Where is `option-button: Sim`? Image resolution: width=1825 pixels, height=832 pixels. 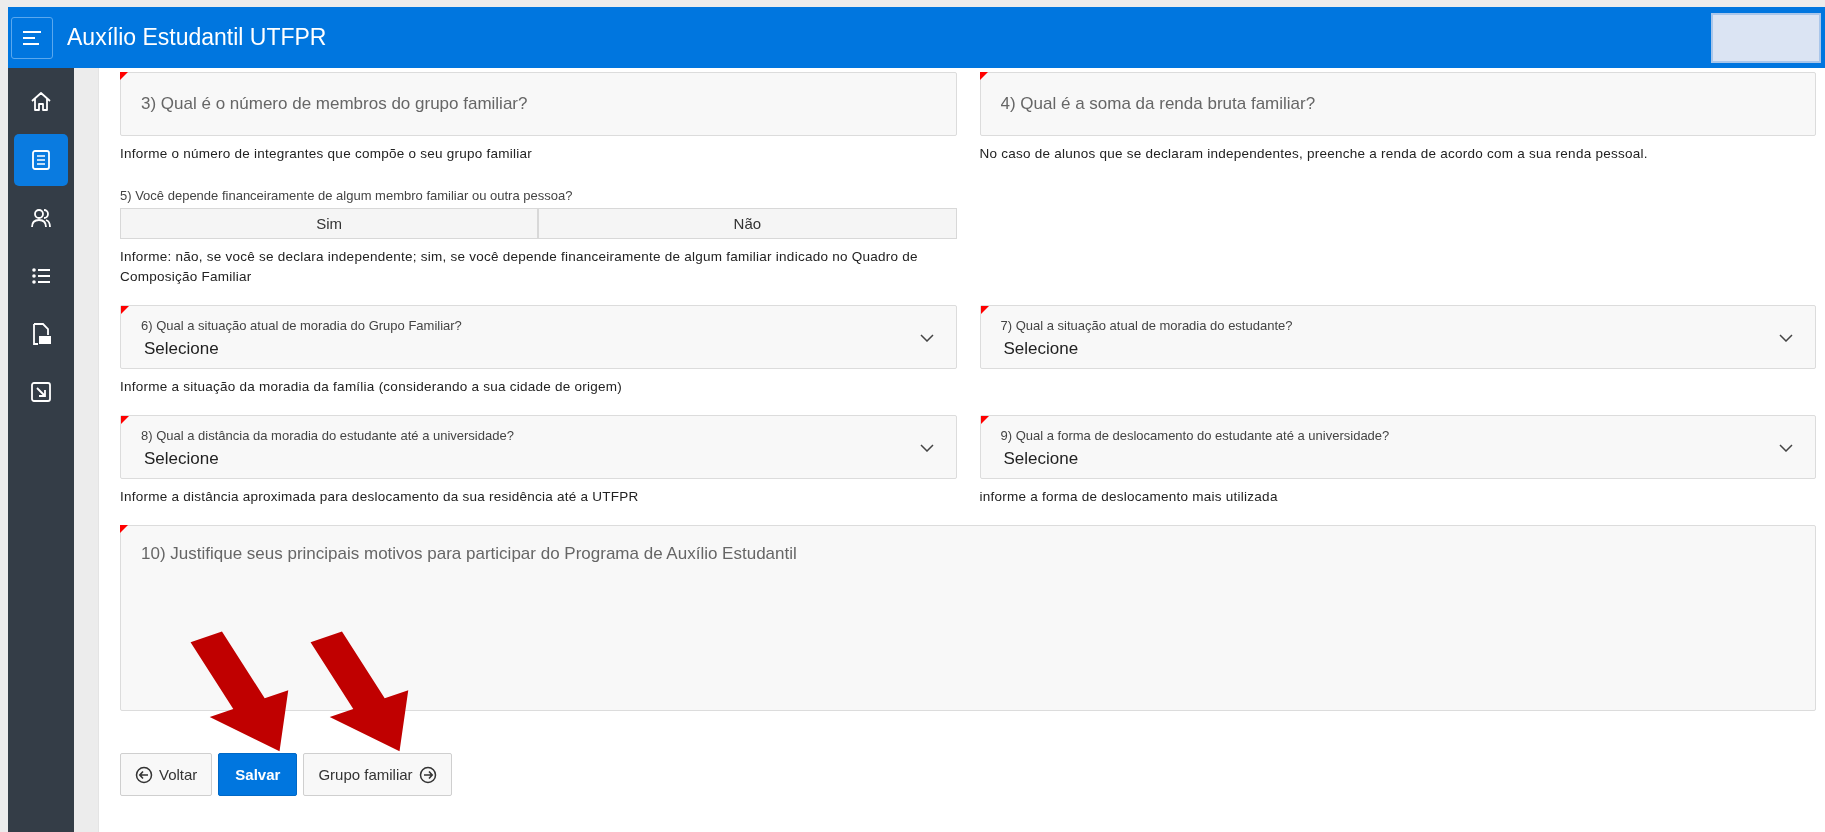 option-button: Sim is located at coordinates (329, 223).